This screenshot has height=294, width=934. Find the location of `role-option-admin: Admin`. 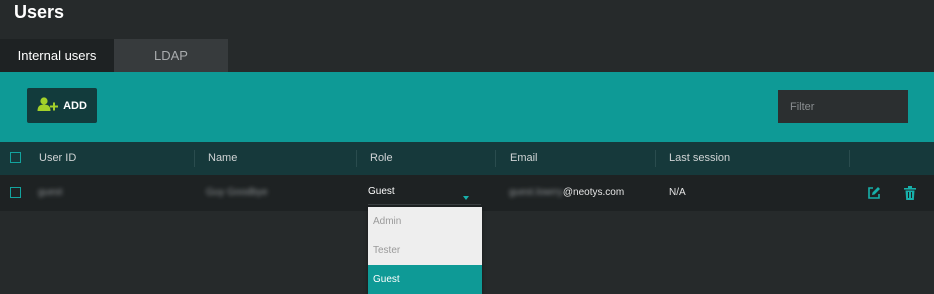

role-option-admin: Admin is located at coordinates (425, 221).